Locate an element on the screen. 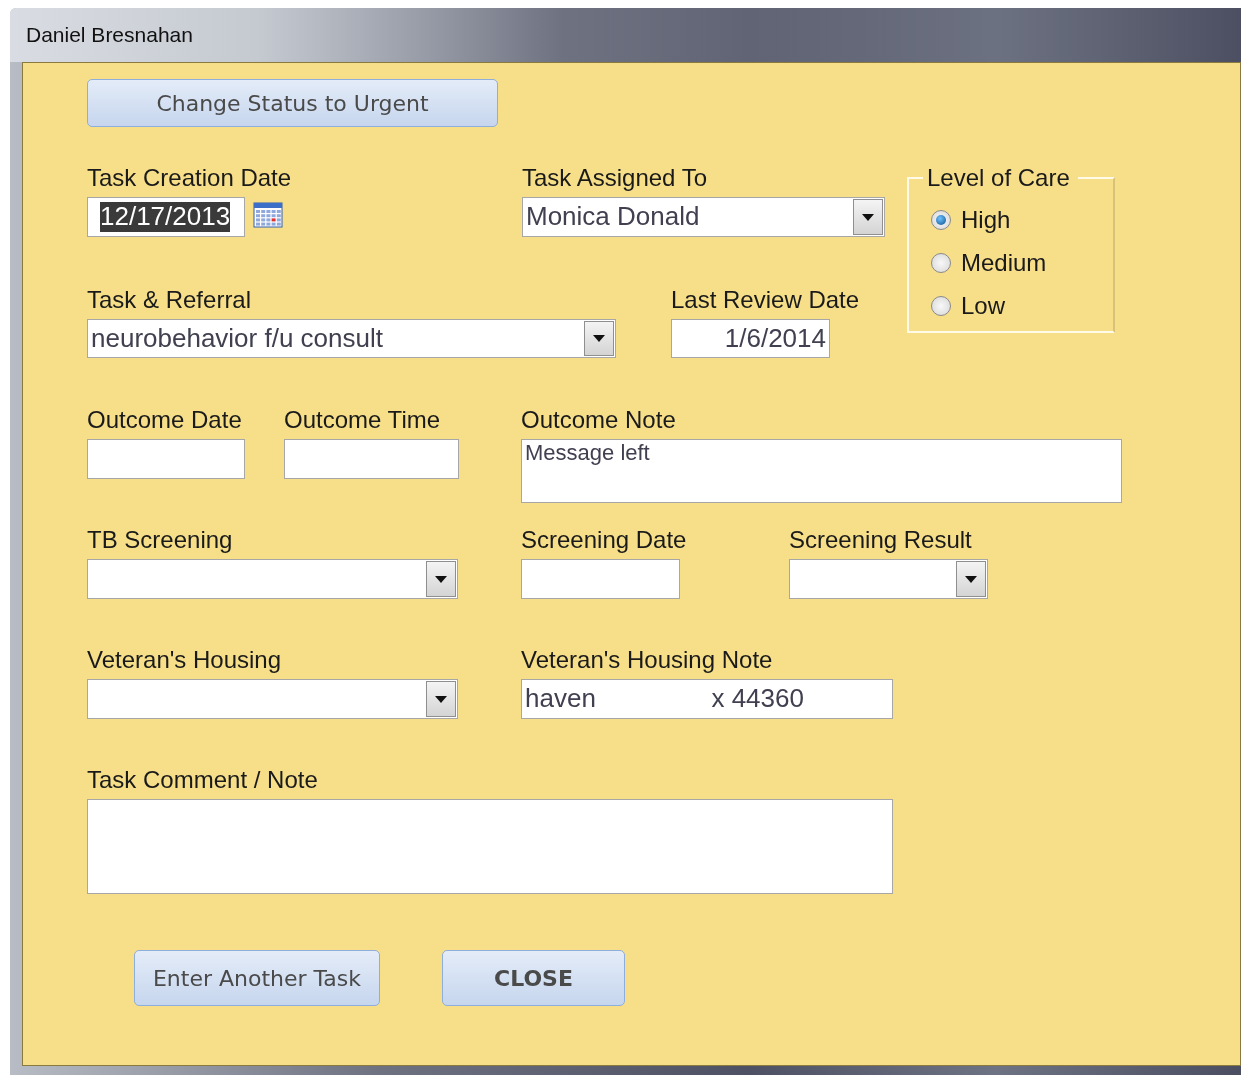 The image size is (1241, 1075). field-label: Veteran's Housing is located at coordinates (185, 660).